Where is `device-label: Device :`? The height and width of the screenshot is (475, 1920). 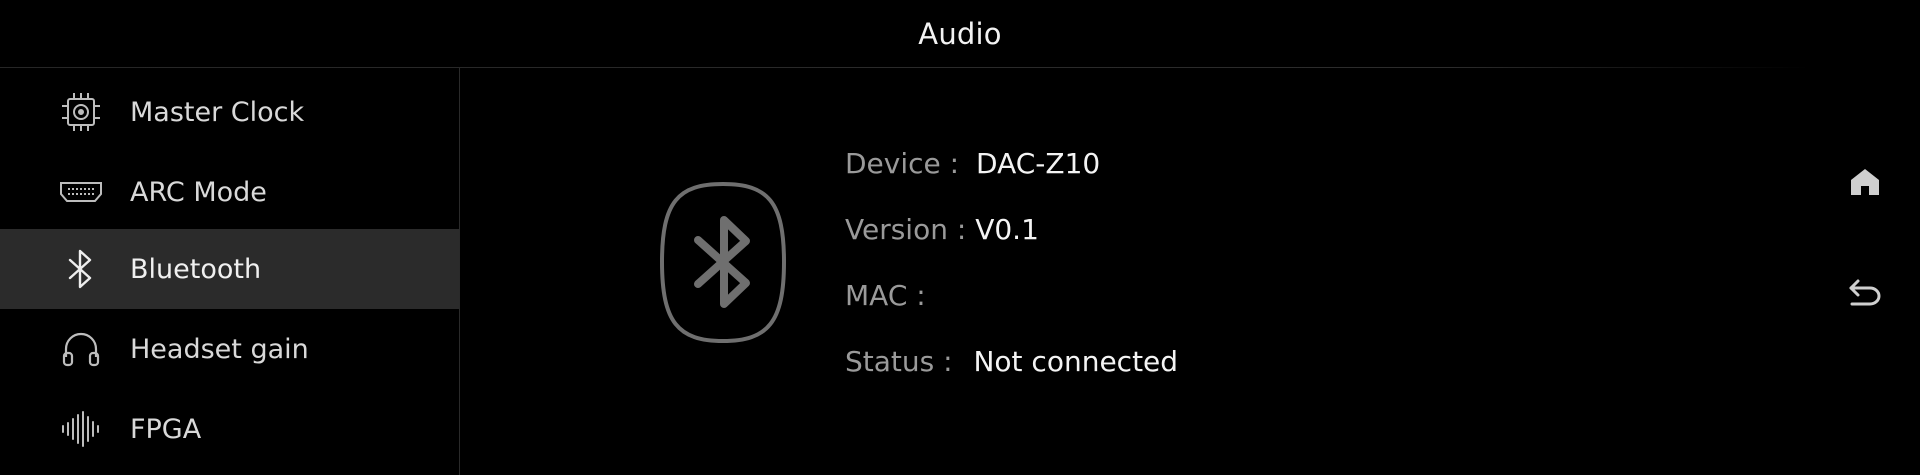
device-label: Device : is located at coordinates (902, 163).